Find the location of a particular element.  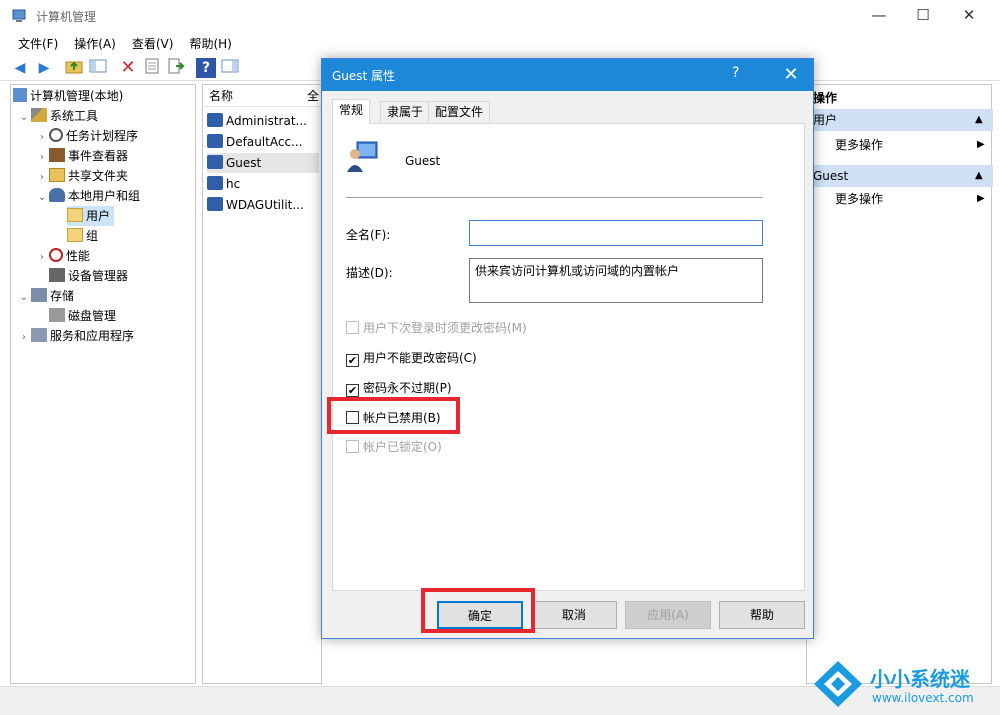

cannot-change-password-checkbox: ✔ 用户不能更改密码(C) is located at coordinates (411, 358).